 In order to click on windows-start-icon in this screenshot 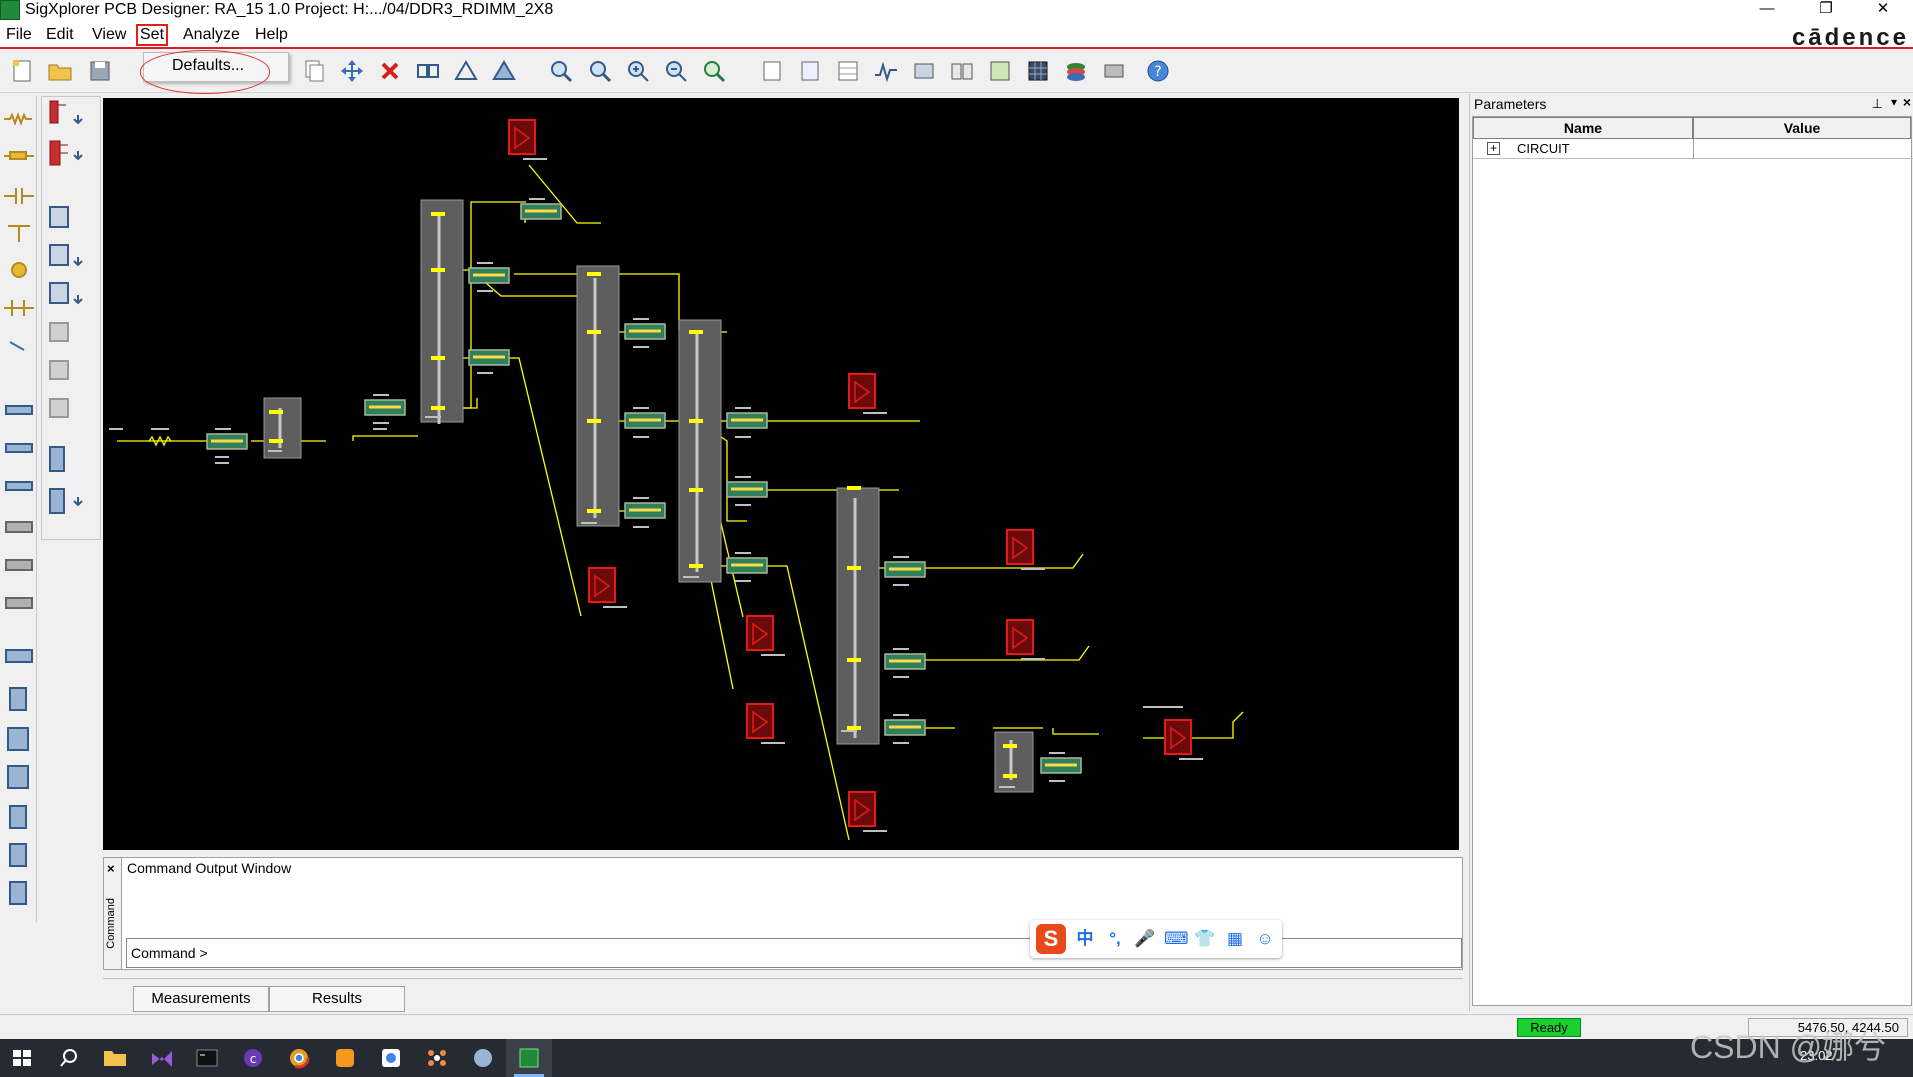, I will do `click(23, 1058)`.